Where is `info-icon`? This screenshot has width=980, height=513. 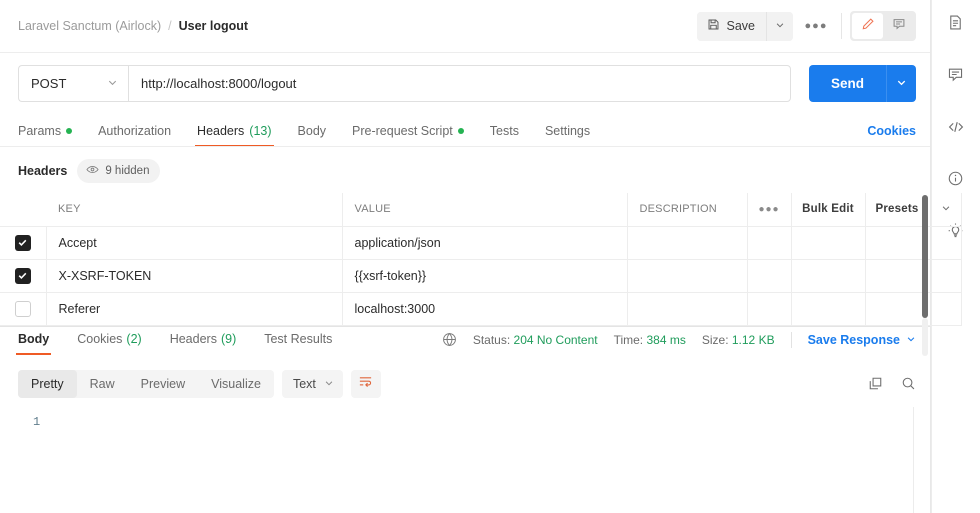
info-icon is located at coordinates (955, 181).